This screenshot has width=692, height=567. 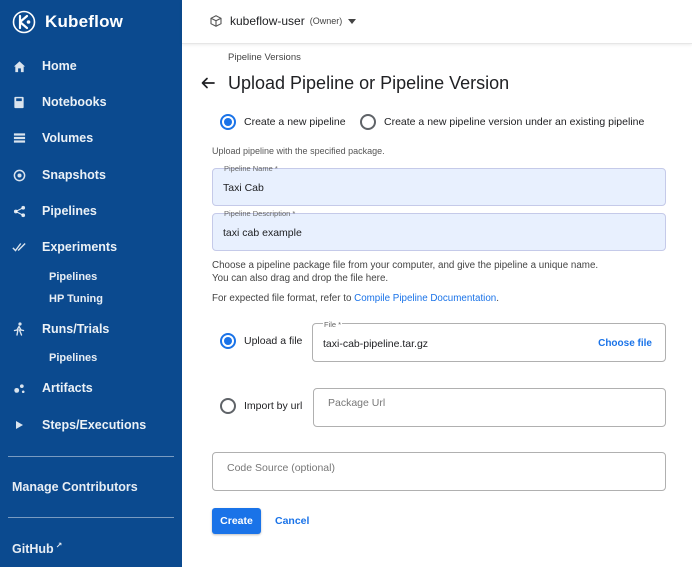 I want to click on choose-file-button: Choose file, so click(x=625, y=343).